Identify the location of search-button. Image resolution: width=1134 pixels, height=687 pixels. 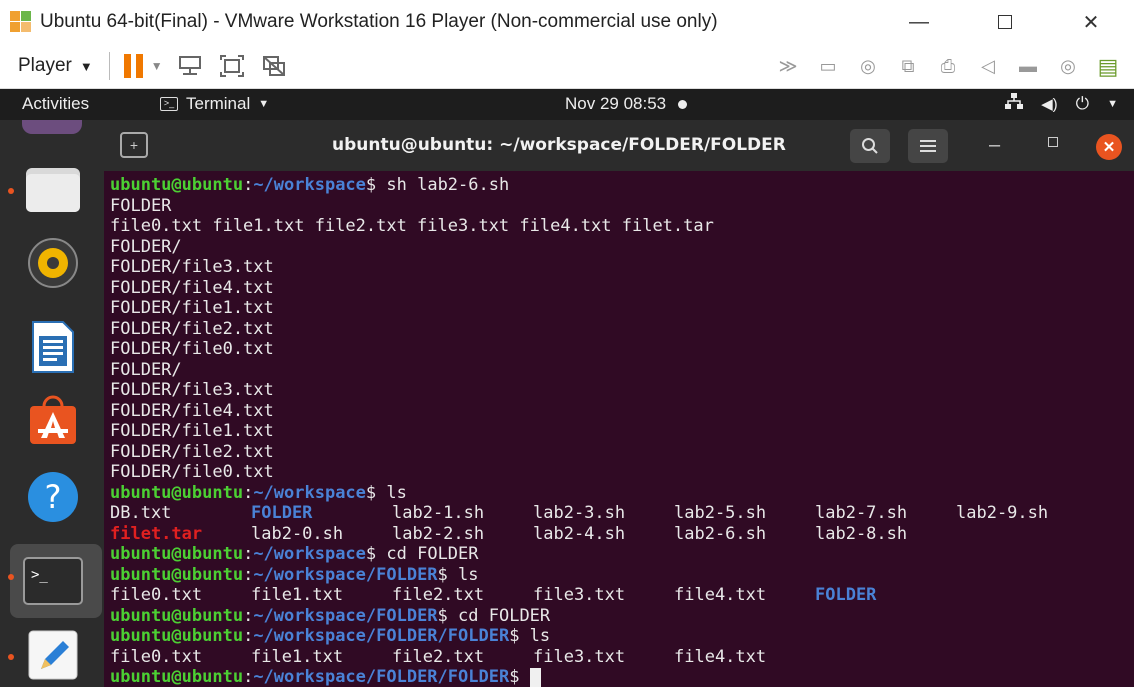
(870, 146).